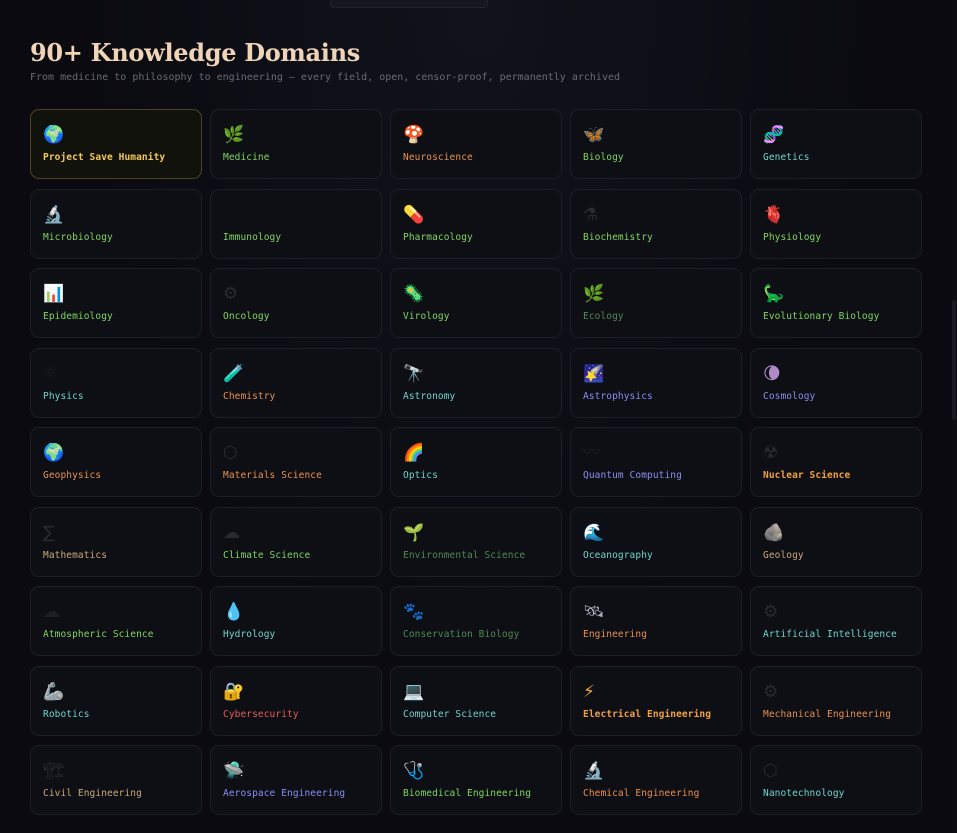 The width and height of the screenshot is (957, 833). Describe the element at coordinates (51, 373) in the screenshot. I see `atom-icon: ⚛` at that location.